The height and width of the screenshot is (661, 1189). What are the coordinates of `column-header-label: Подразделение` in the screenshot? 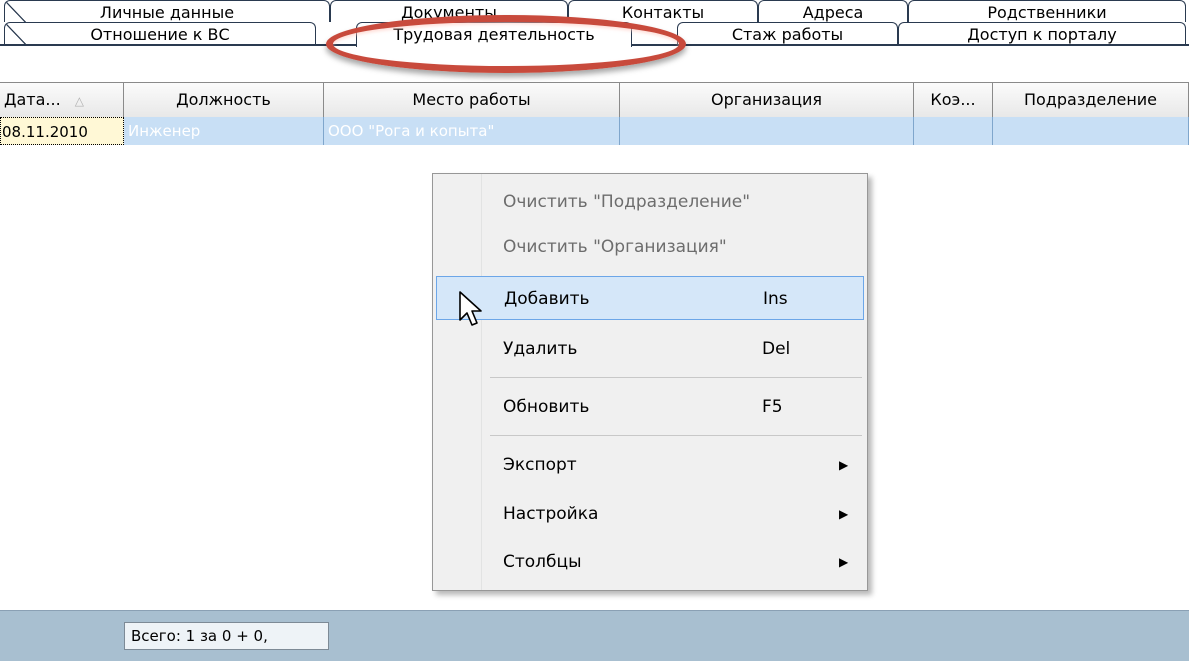 It's located at (1090, 99).